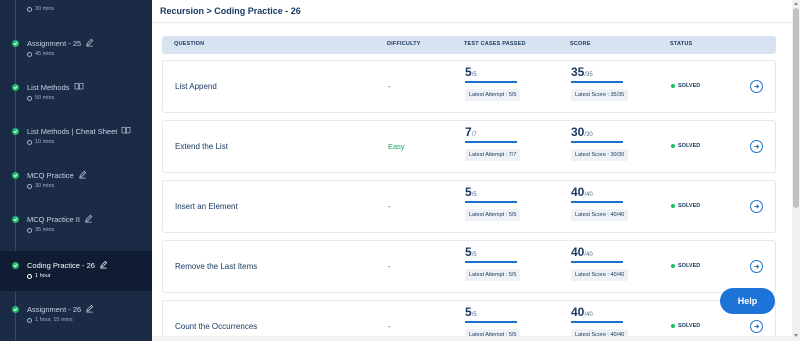 This screenshot has width=800, height=341. Describe the element at coordinates (57, 175) in the screenshot. I see `sidebar-item-title: MCQ Practice` at that location.